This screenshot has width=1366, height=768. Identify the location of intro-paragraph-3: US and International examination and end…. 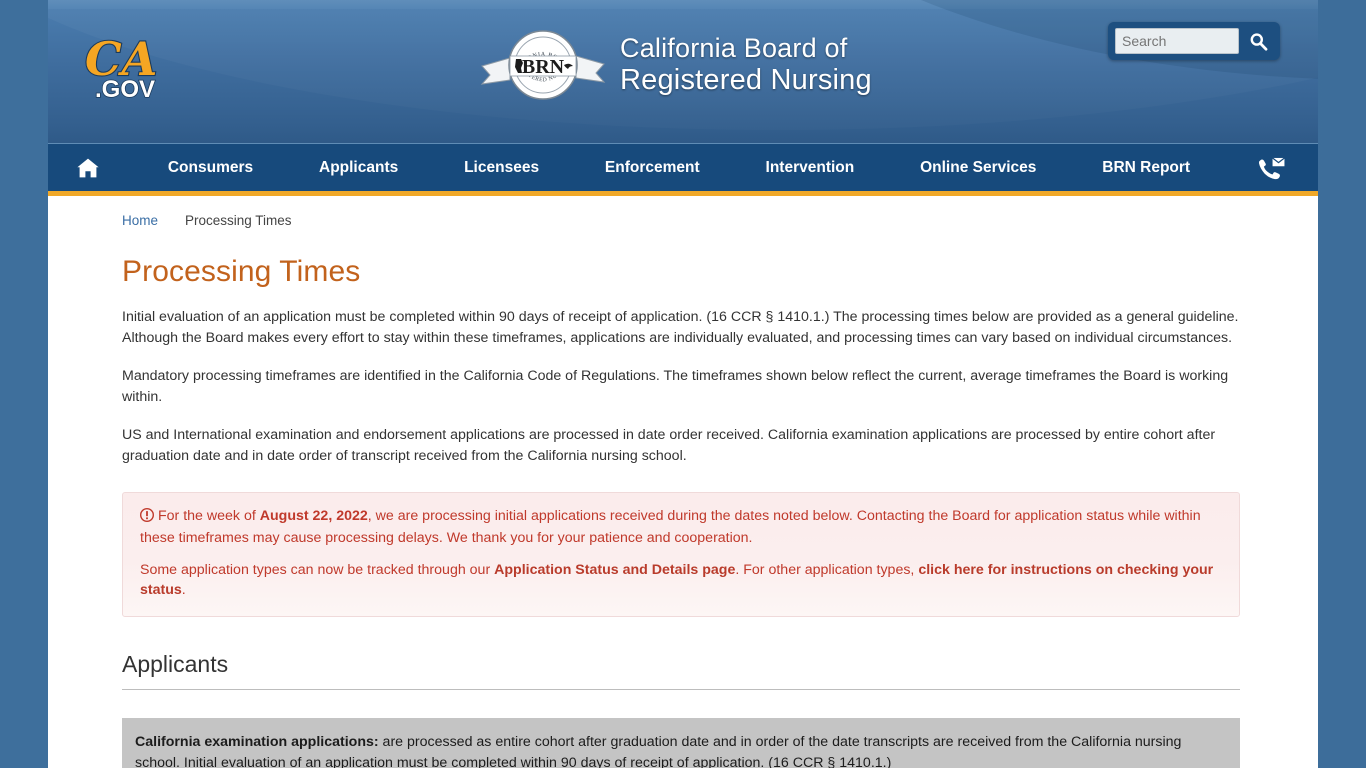
(669, 445).